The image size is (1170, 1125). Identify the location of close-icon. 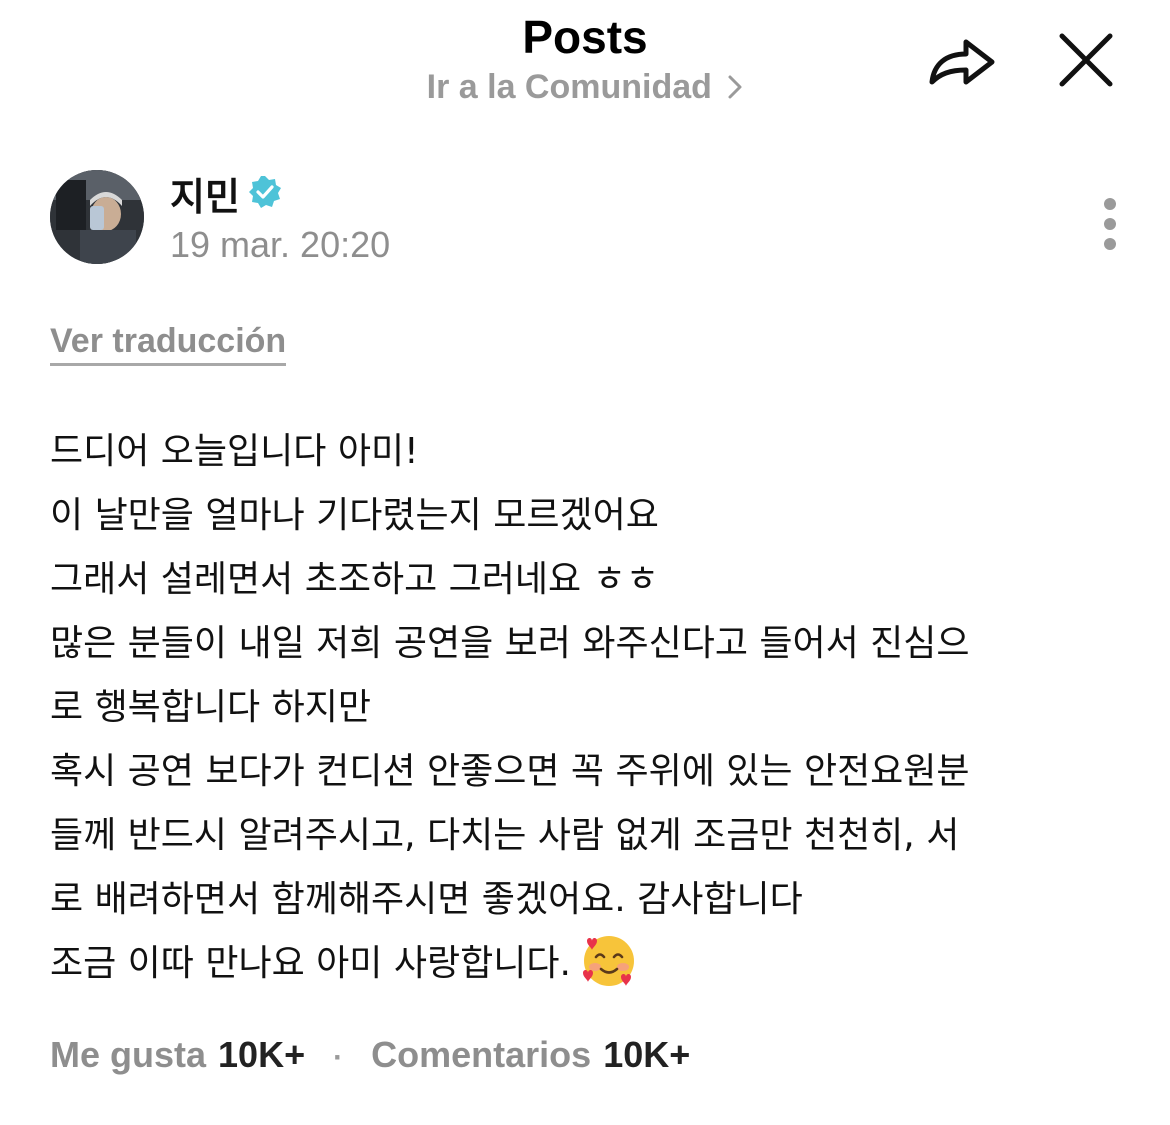
(1086, 60).